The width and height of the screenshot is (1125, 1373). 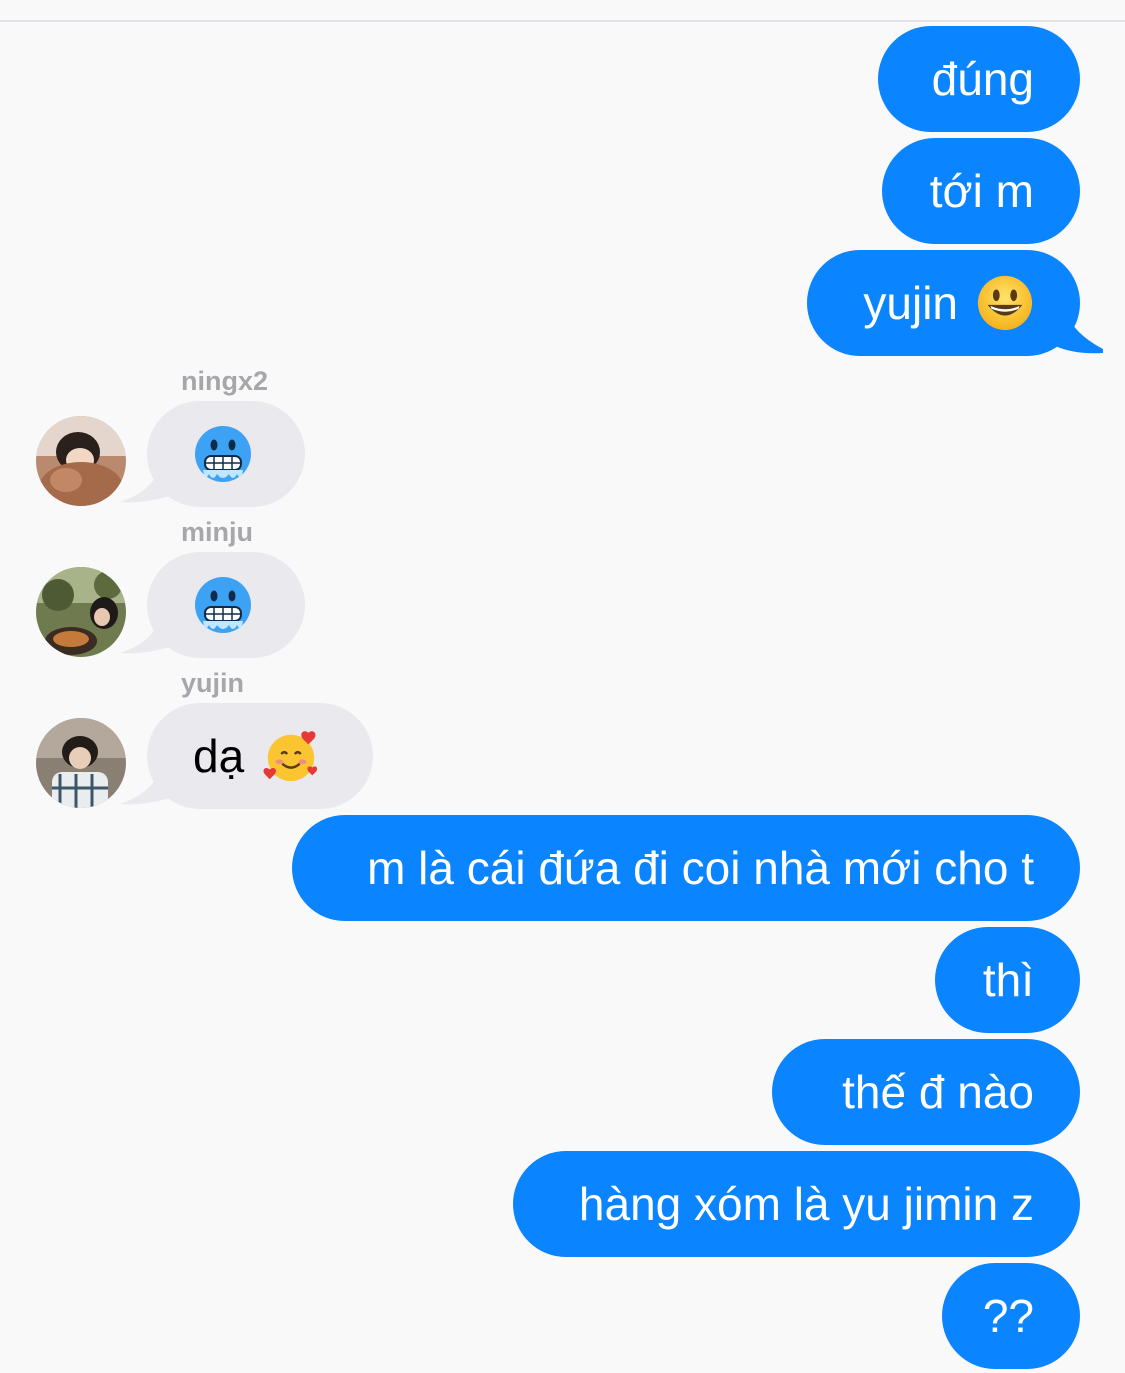 I want to click on message-bubble-incoming: dạ, so click(x=260, y=756).